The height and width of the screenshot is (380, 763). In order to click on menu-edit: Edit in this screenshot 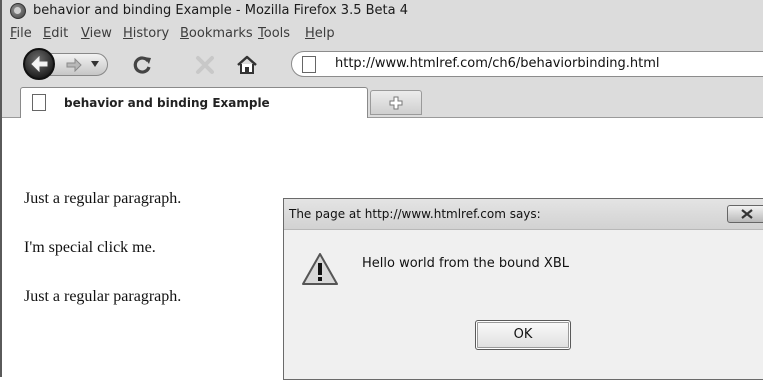, I will do `click(55, 33)`.